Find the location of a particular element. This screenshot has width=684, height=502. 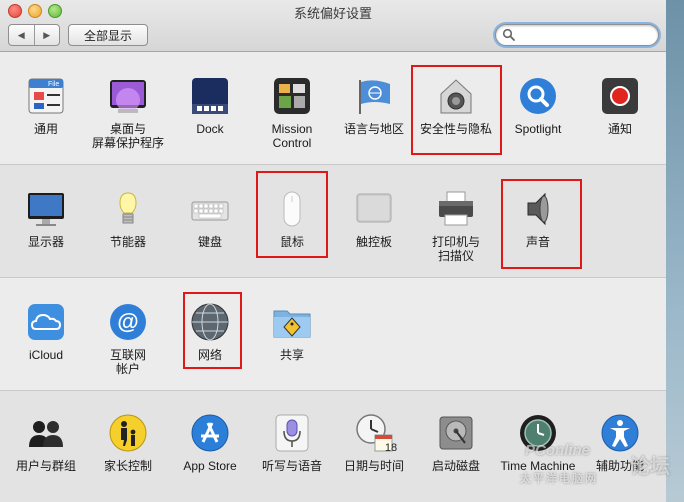

pane-label: 桌面与 屏幕保护程序 is located at coordinates (127, 136).